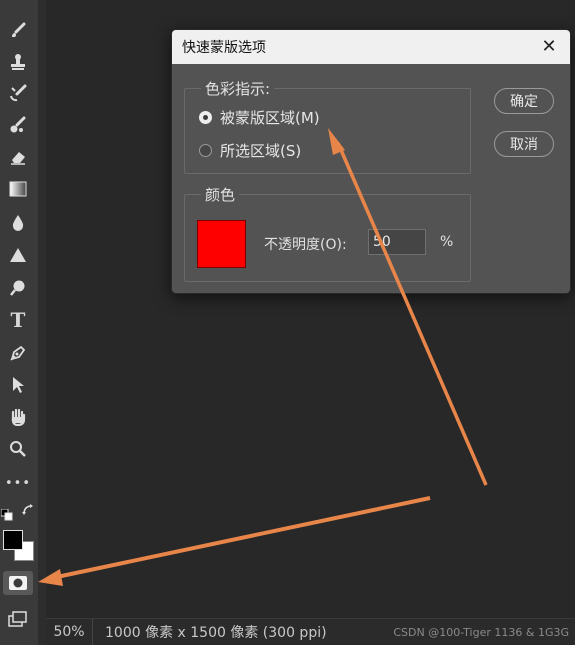 The width and height of the screenshot is (575, 645). Describe the element at coordinates (18, 125) in the screenshot. I see `mixer-brush-icon` at that location.